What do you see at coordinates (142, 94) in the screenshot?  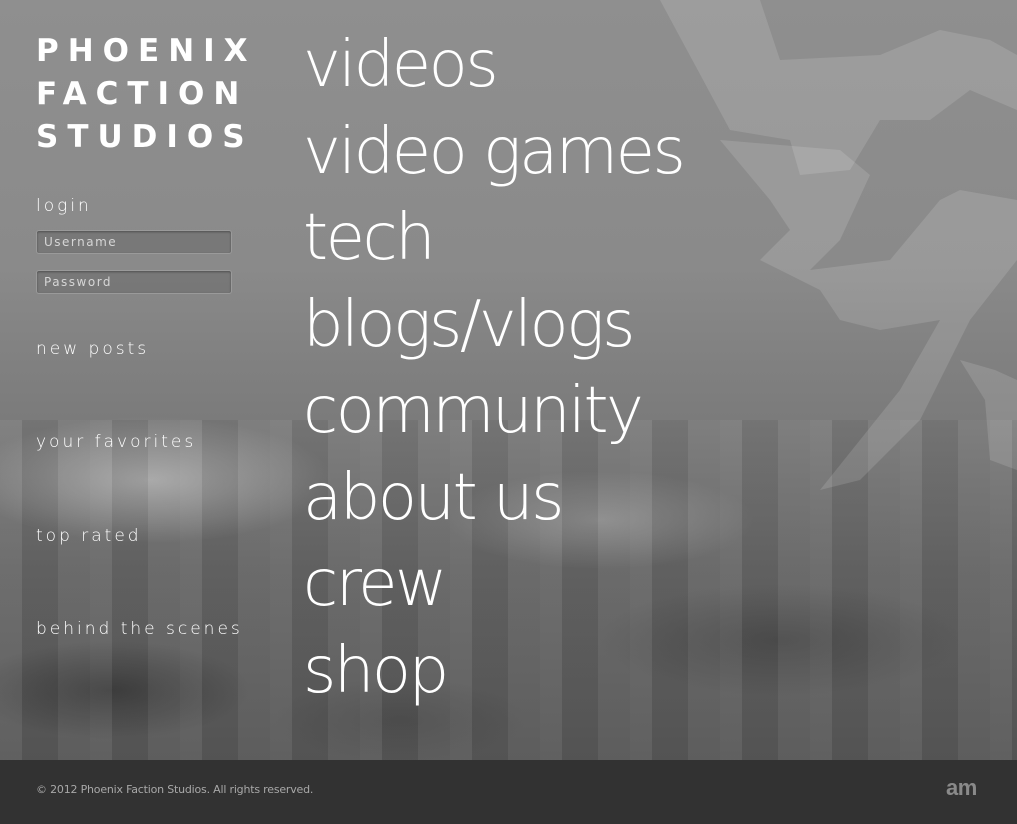 I see `logo-line-2: FACTION` at bounding box center [142, 94].